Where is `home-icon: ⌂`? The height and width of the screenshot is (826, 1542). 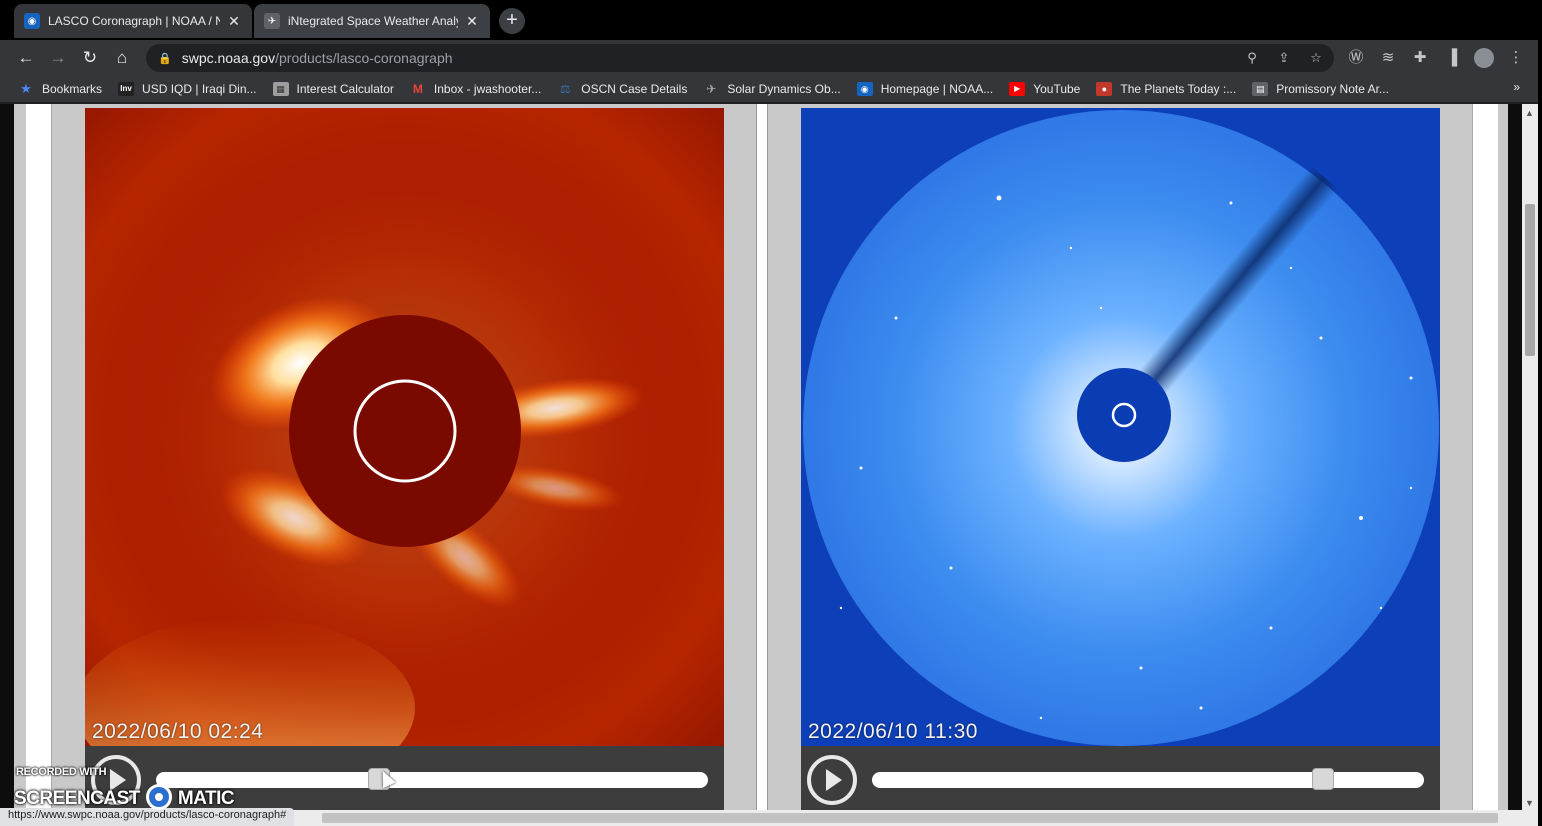 home-icon: ⌂ is located at coordinates (122, 58).